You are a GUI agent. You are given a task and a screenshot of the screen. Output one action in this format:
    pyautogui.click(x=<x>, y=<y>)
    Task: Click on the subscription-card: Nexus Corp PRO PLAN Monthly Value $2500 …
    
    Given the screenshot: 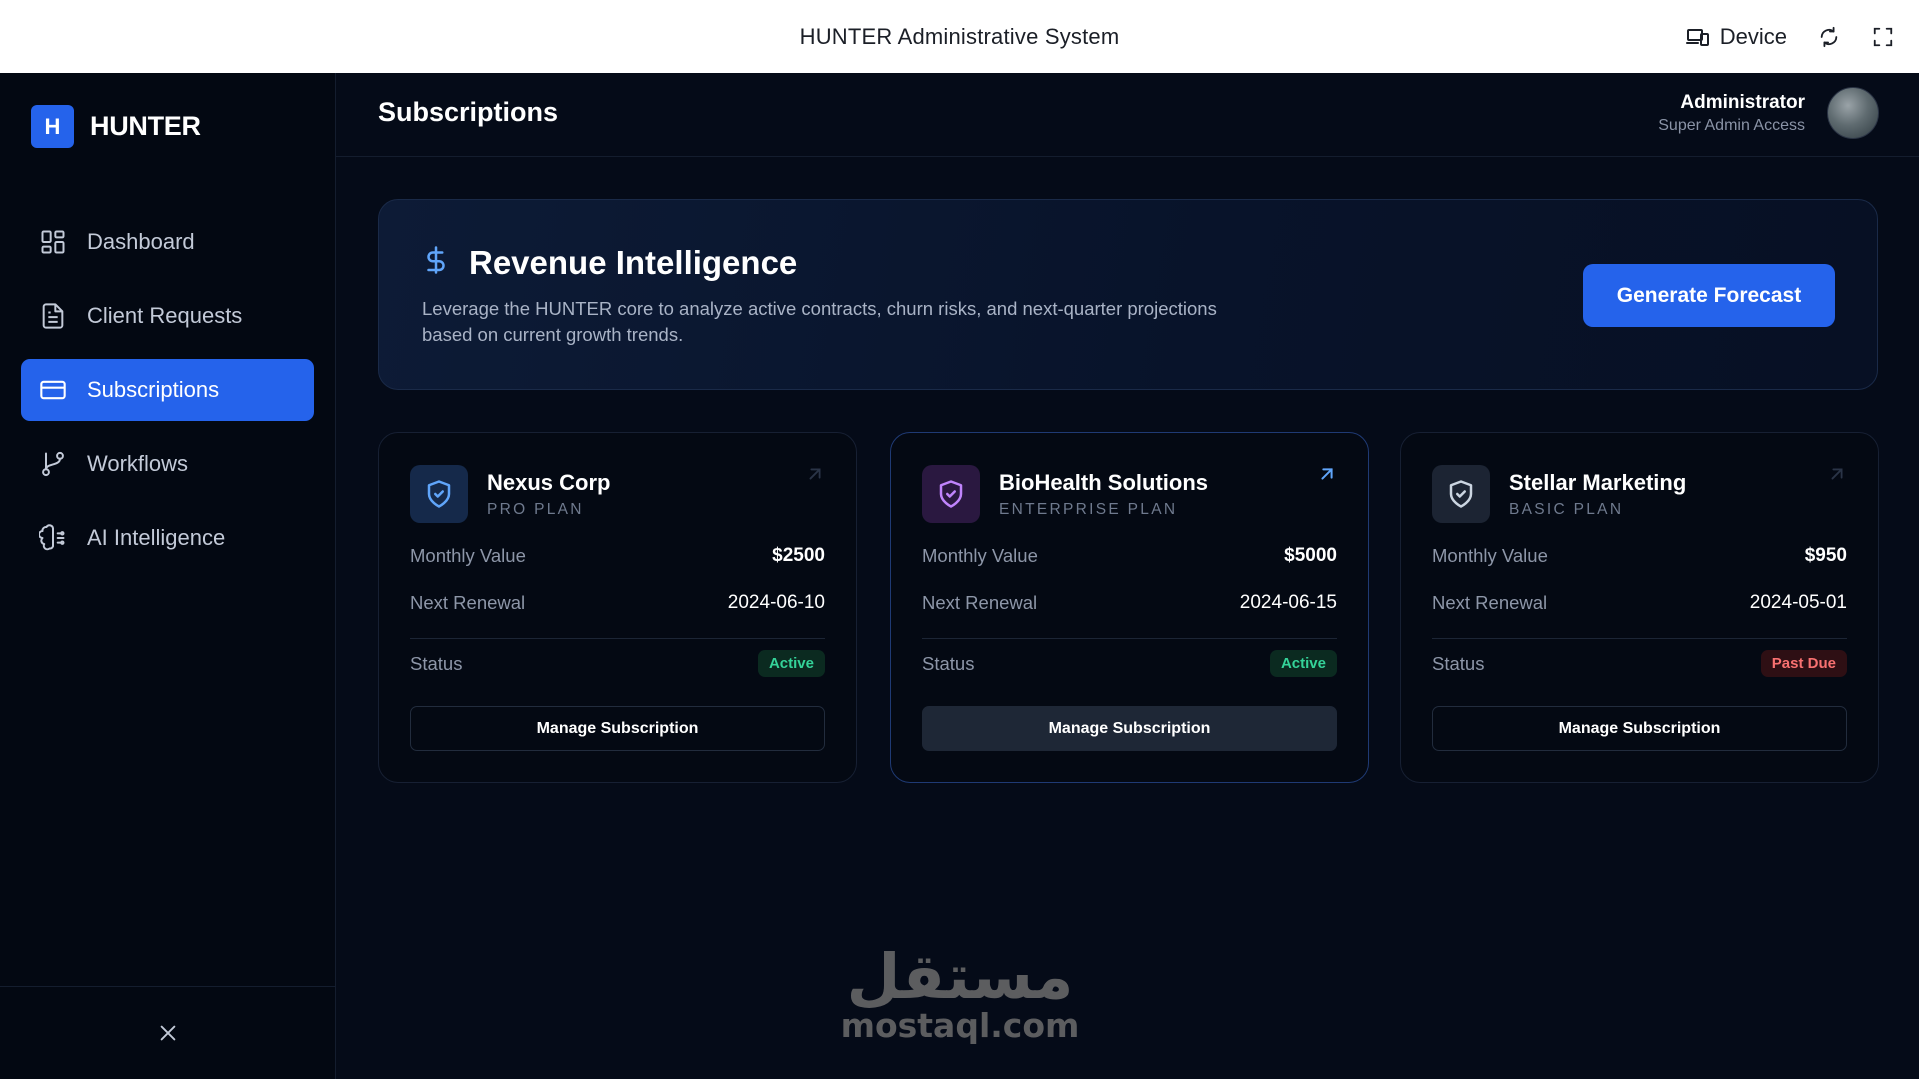 What is the action you would take?
    pyautogui.click(x=617, y=607)
    